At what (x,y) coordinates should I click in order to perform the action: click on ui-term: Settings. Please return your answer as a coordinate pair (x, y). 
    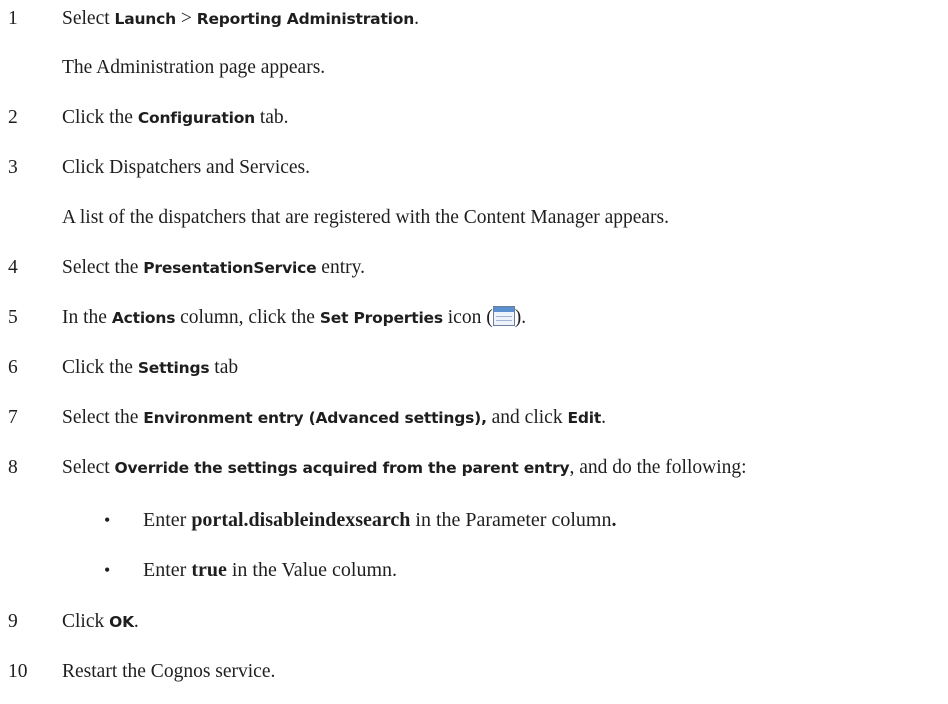
    Looking at the image, I should click on (173, 368).